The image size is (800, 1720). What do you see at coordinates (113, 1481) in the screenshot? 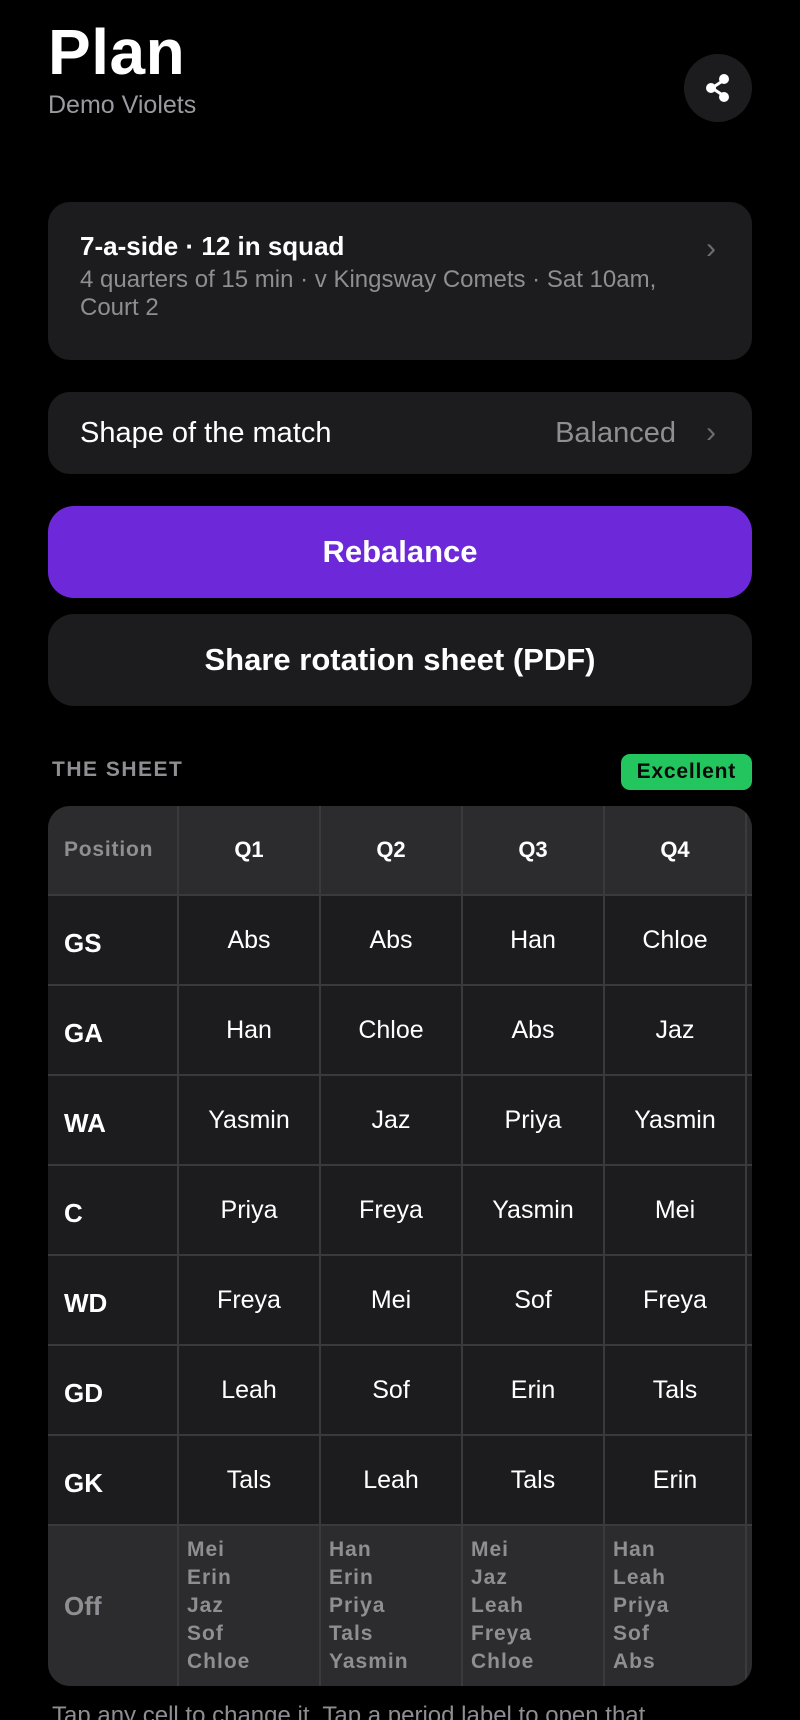
I see `position-label: GK` at bounding box center [113, 1481].